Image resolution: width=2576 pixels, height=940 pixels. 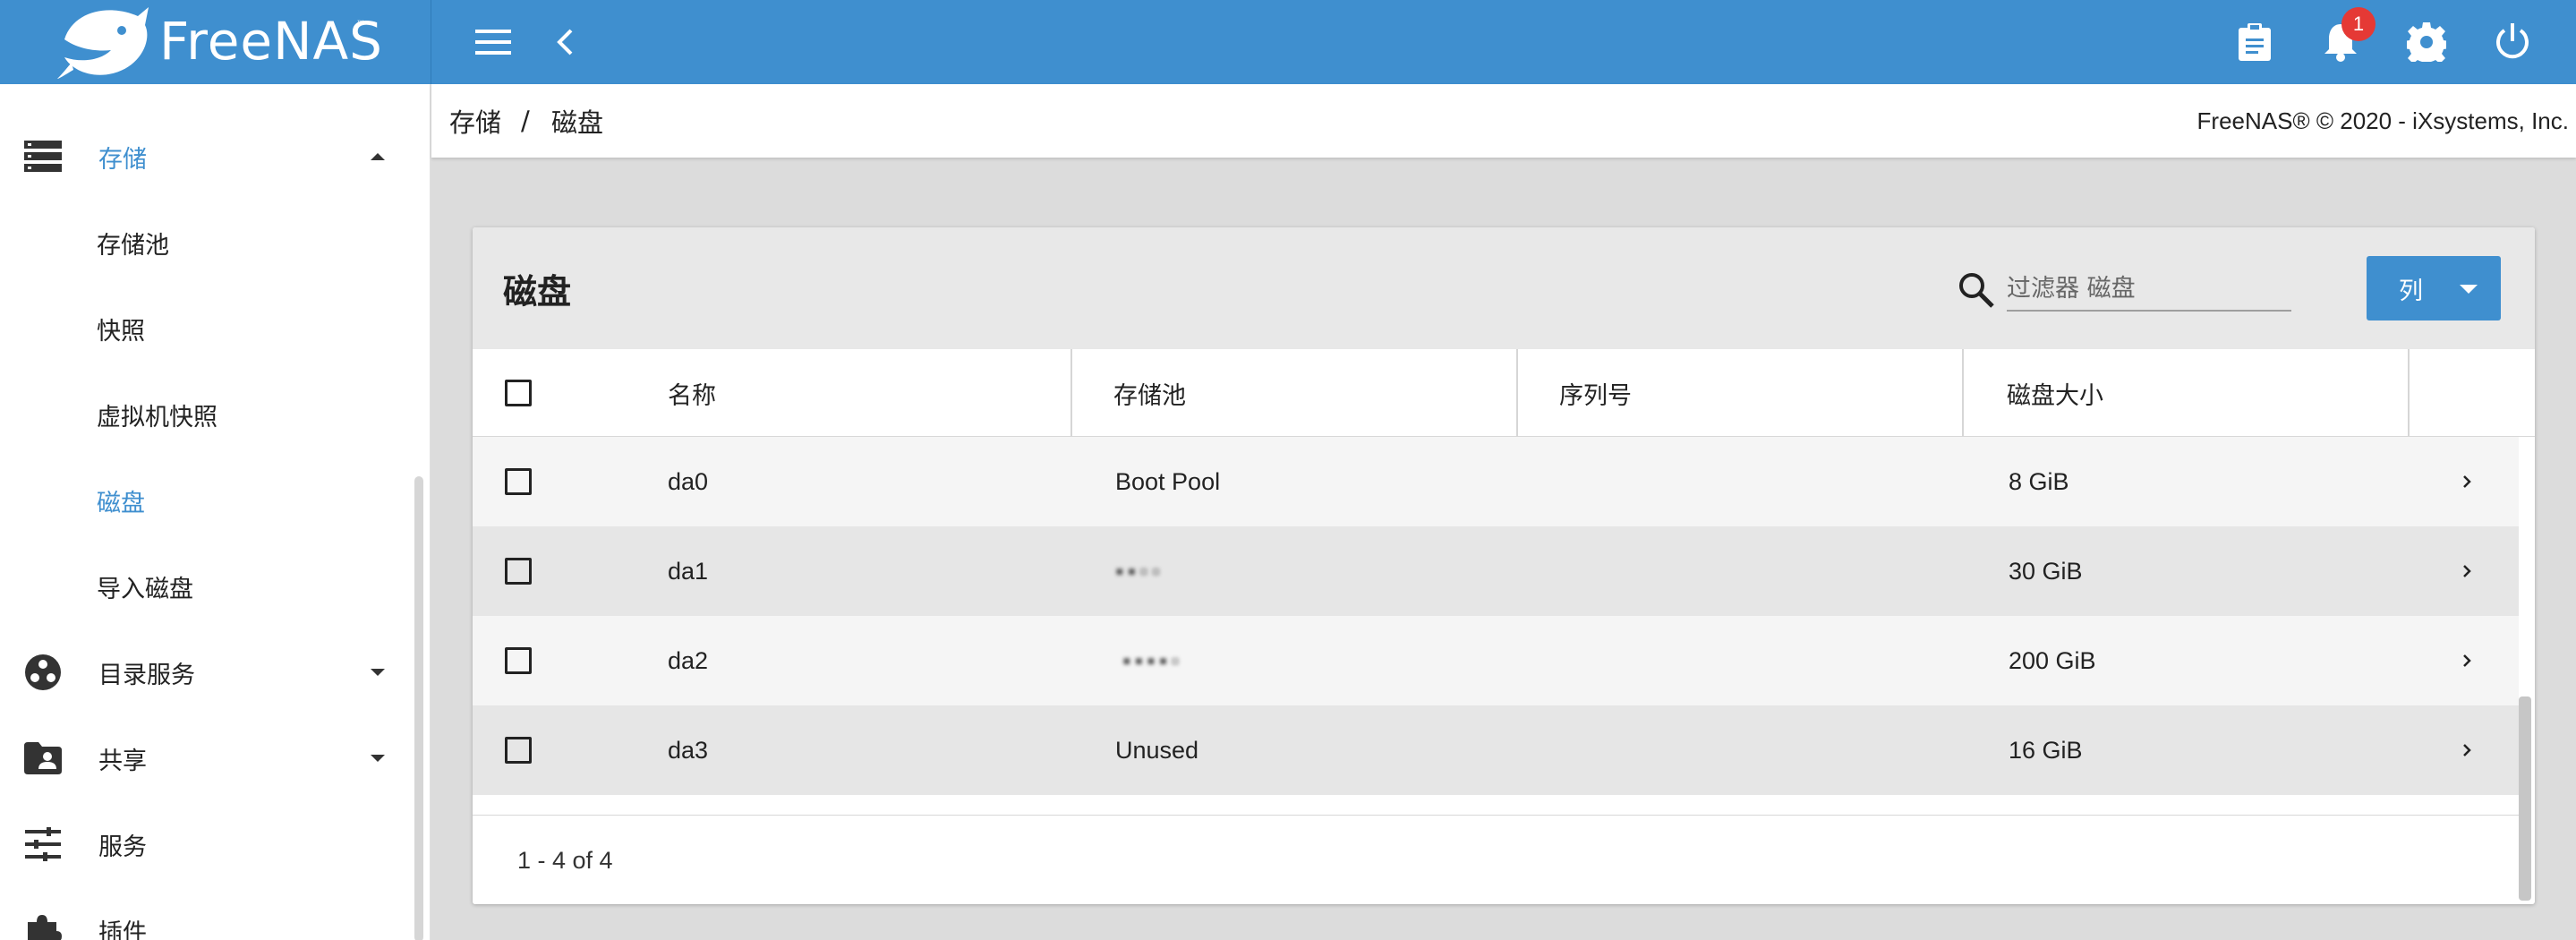 I want to click on directory-services-icon, so click(x=43, y=672).